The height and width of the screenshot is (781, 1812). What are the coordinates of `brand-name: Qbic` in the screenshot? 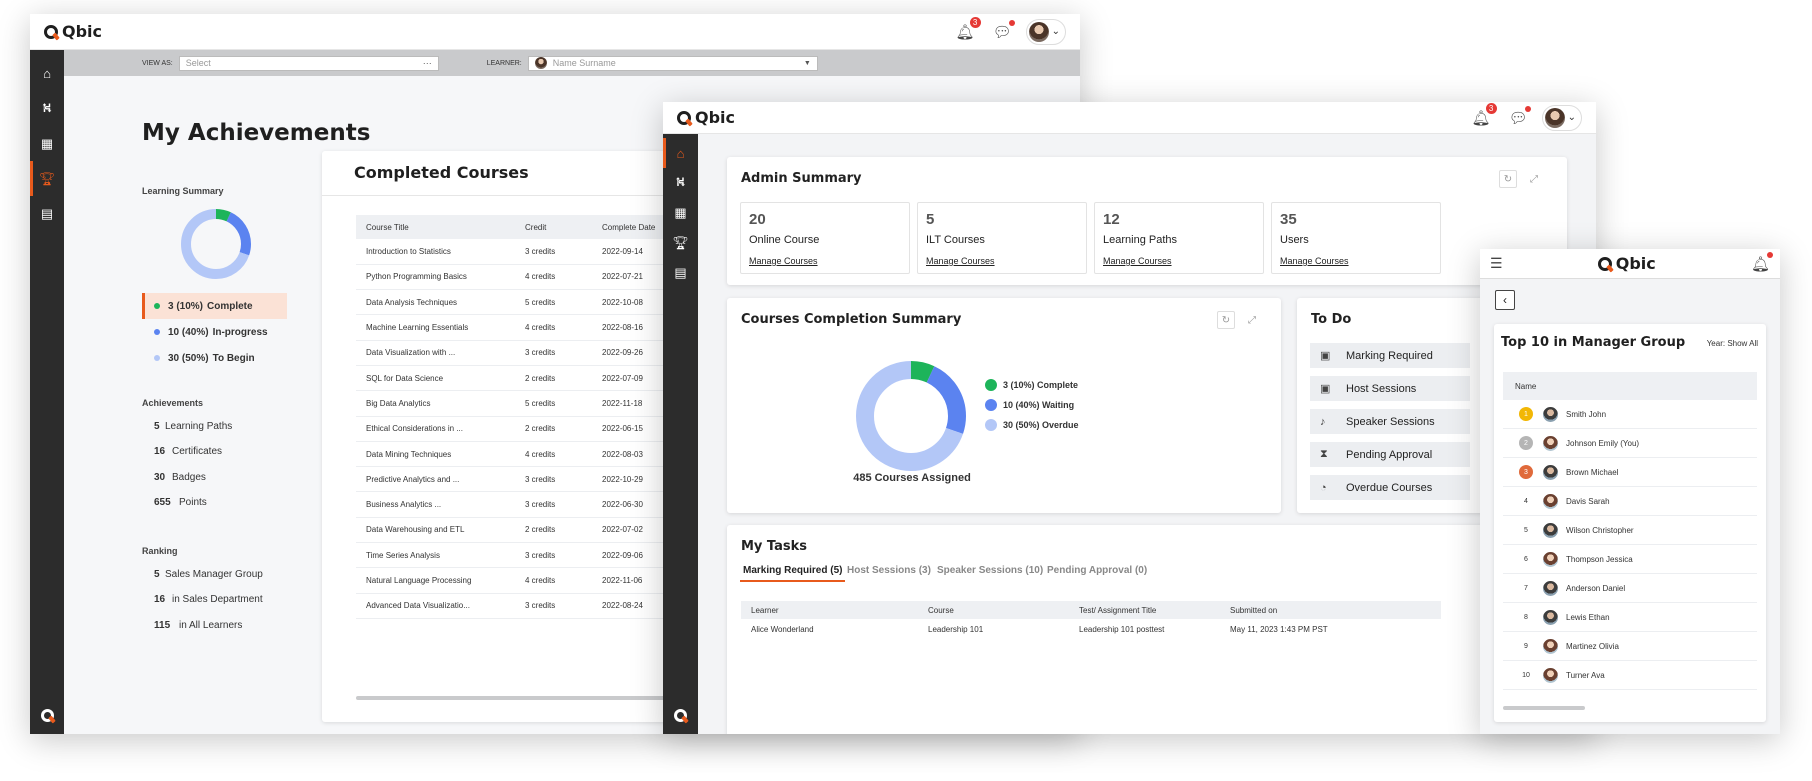 It's located at (1635, 263).